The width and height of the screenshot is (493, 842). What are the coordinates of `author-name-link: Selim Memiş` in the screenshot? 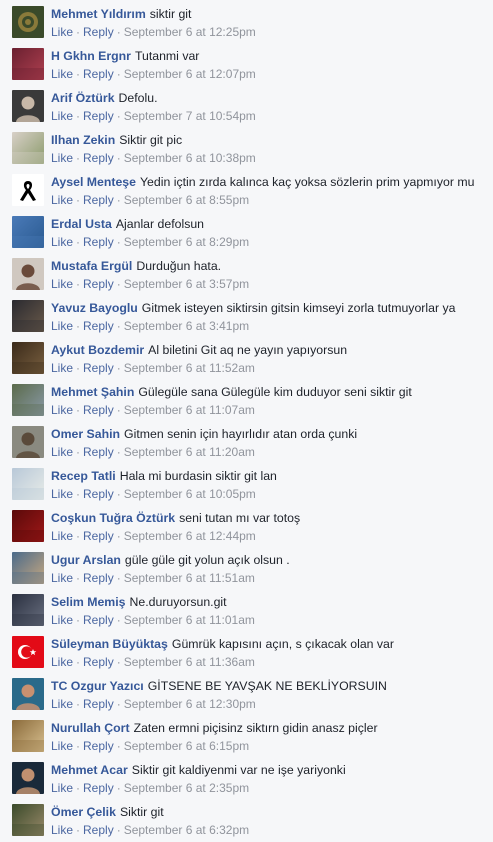 It's located at (88, 602).